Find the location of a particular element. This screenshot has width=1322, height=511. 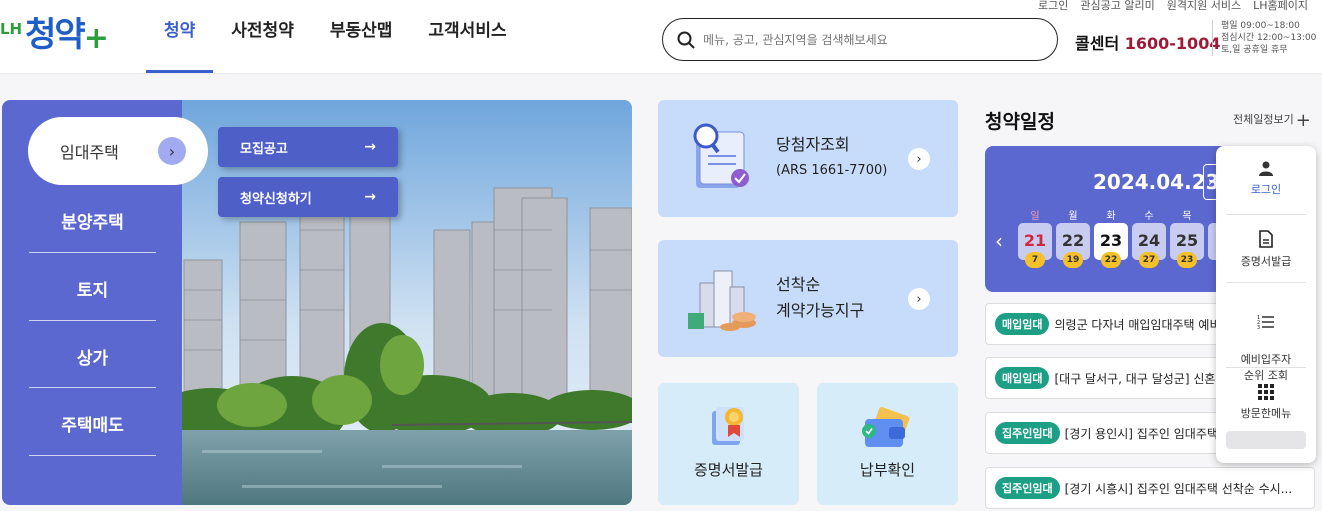

search-icon is located at coordinates (686, 40).